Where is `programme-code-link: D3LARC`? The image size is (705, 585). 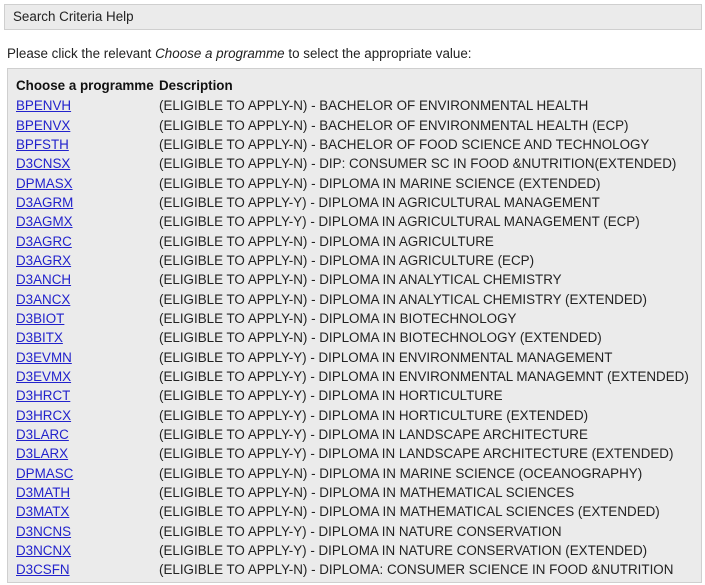
programme-code-link: D3LARC is located at coordinates (42, 434).